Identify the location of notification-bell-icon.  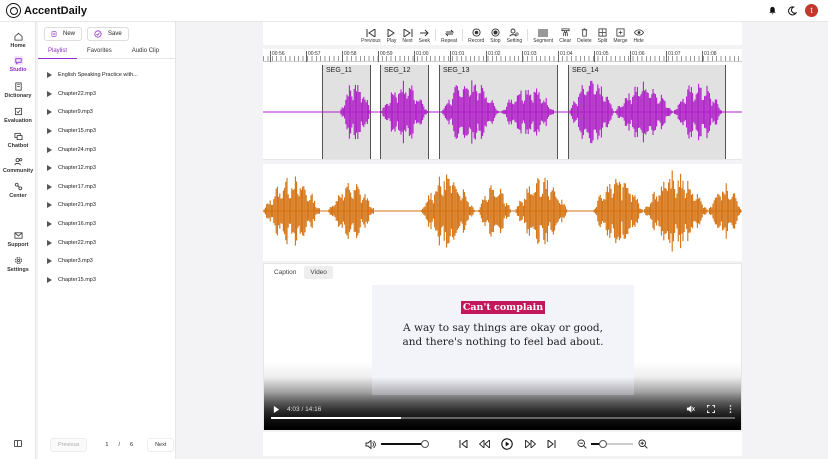
(772, 10).